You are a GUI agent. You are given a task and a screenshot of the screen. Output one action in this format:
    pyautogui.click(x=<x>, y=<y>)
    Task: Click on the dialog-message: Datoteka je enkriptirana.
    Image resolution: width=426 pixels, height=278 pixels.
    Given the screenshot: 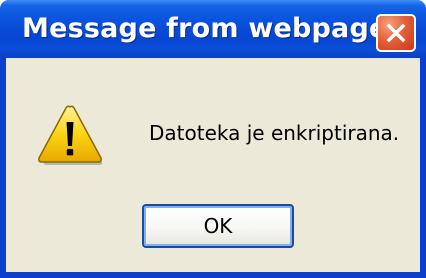 What is the action you would take?
    pyautogui.click(x=274, y=133)
    